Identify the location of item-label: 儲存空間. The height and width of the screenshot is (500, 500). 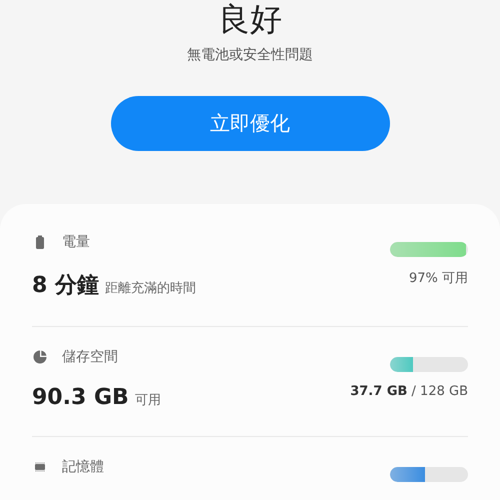
(90, 357).